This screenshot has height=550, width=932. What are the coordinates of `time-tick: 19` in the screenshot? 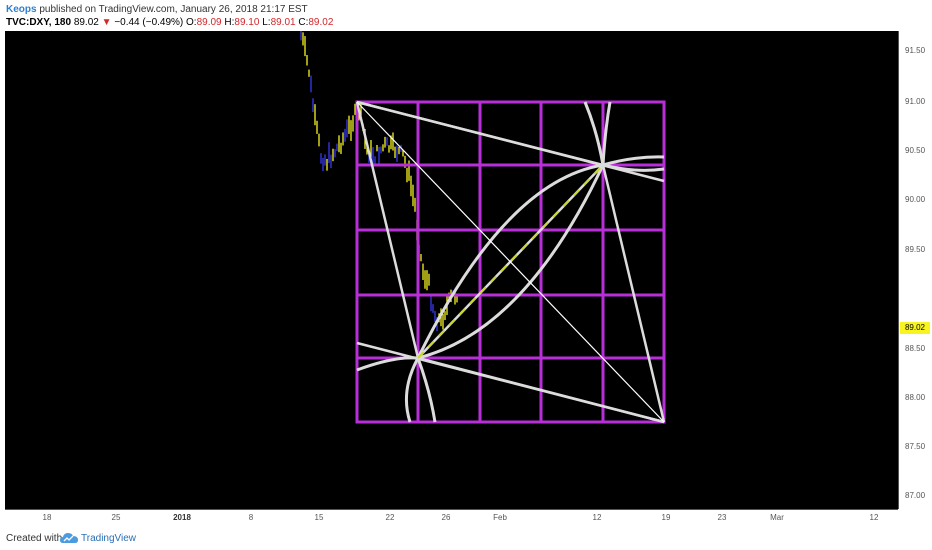 It's located at (666, 517).